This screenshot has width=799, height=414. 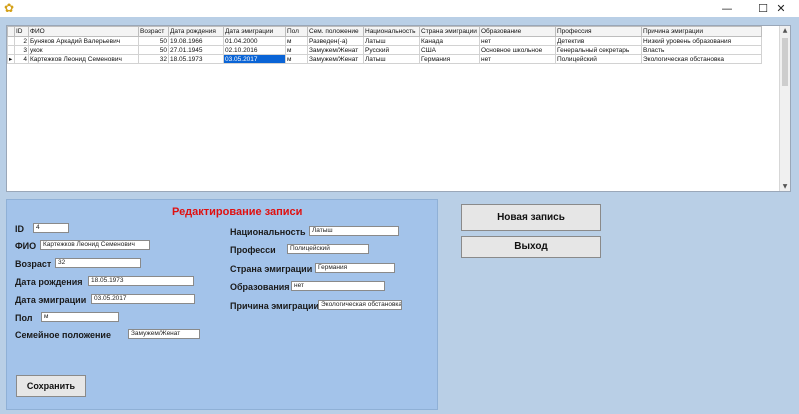 I want to click on row-header-corner, so click(x=11, y=31).